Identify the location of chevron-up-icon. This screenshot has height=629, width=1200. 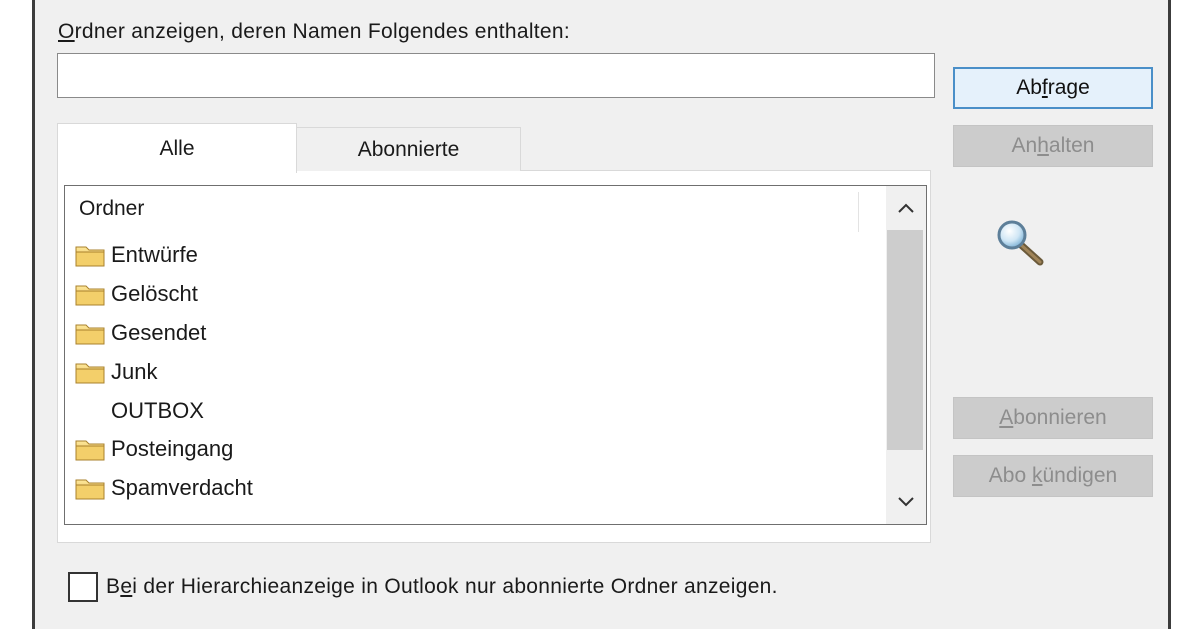
(906, 208).